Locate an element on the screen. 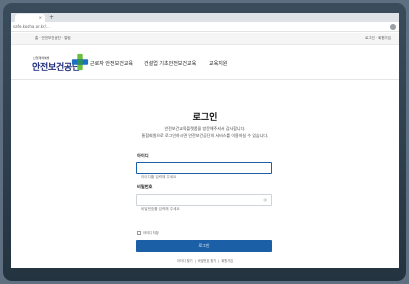 The width and height of the screenshot is (409, 284). nav-item-construction-education: 건설업 기초안전보건교육 is located at coordinates (170, 63).